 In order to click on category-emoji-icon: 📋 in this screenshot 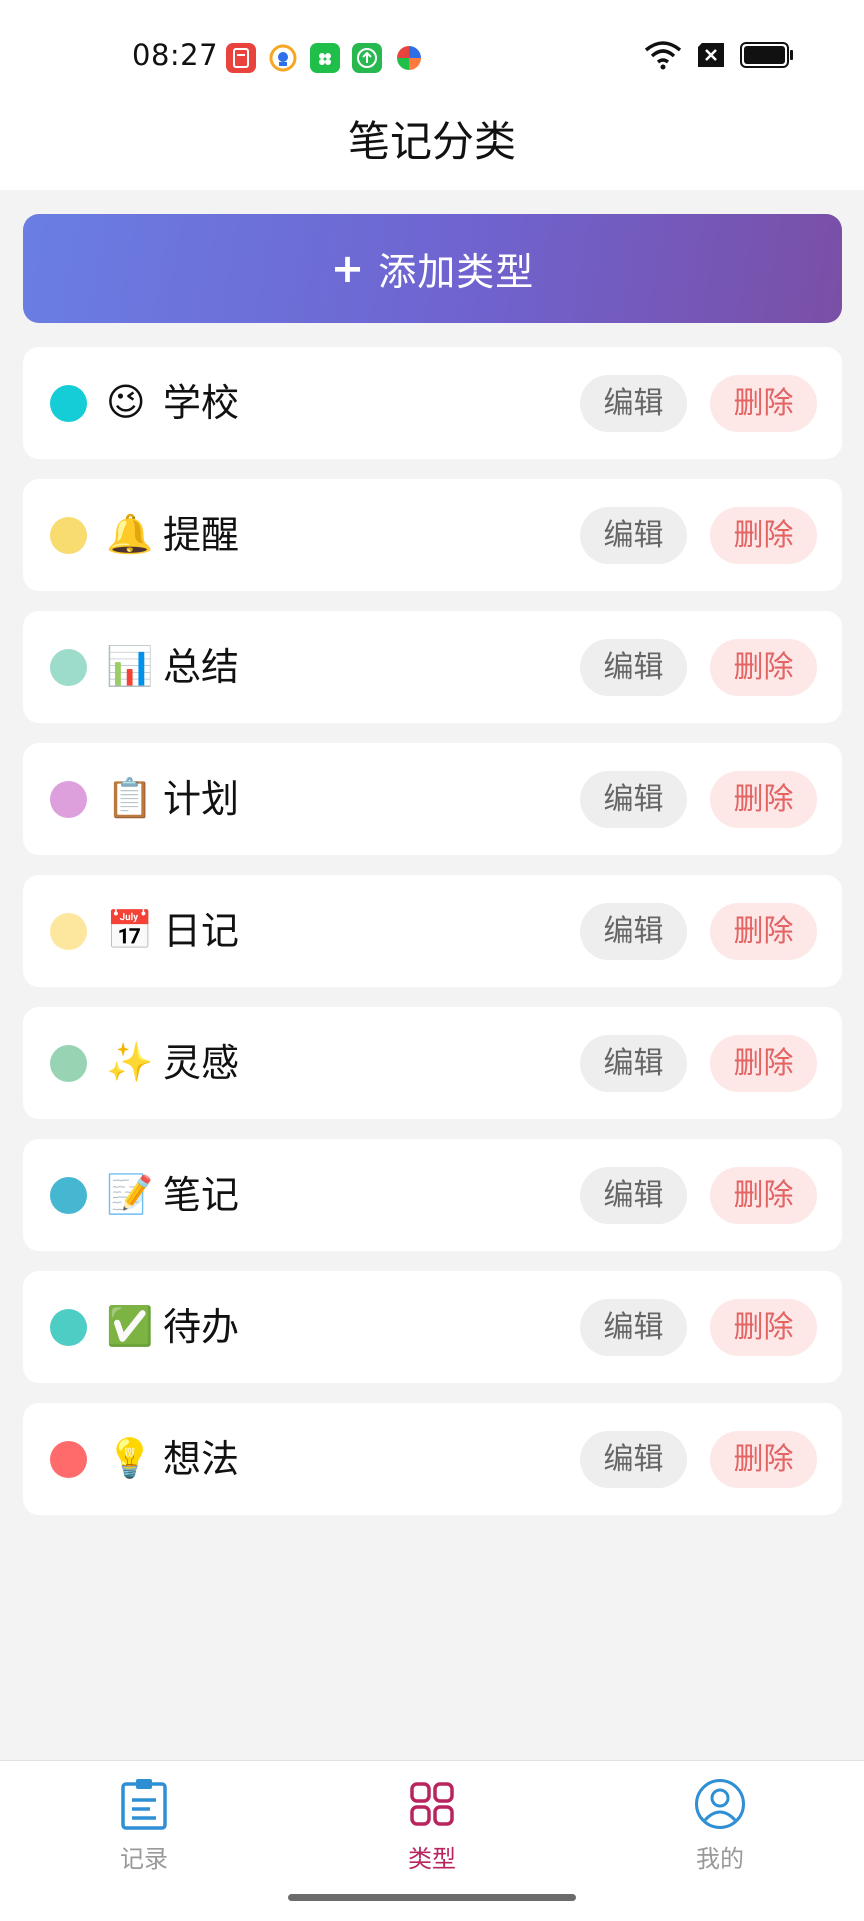, I will do `click(130, 798)`.